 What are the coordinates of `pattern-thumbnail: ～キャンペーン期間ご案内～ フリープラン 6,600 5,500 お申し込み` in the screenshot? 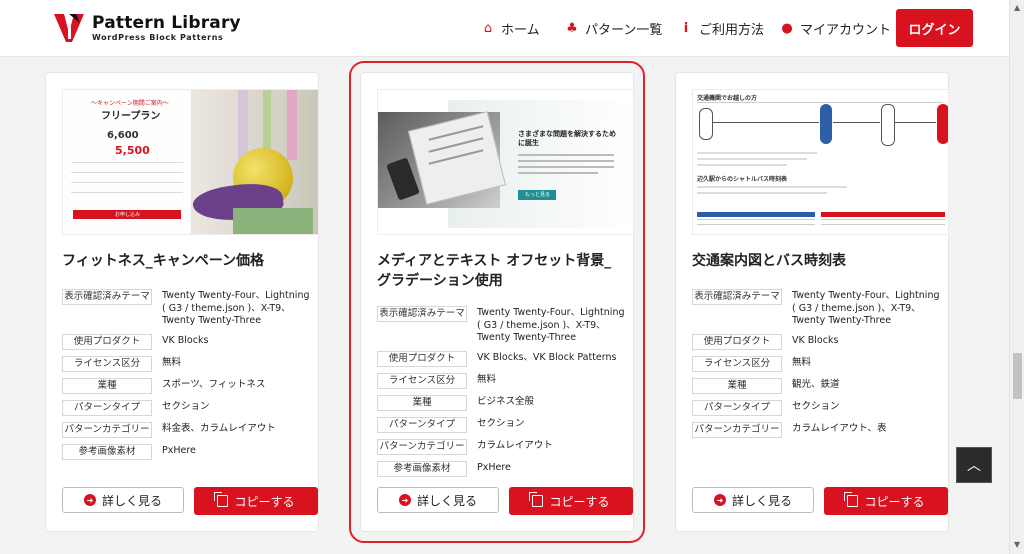 It's located at (190, 162).